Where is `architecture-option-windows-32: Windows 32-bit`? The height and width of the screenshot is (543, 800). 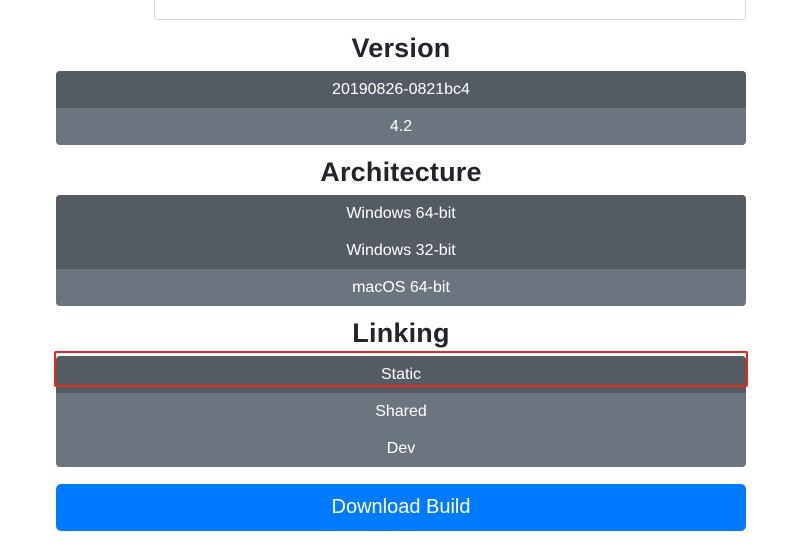
architecture-option-windows-32: Windows 32-bit is located at coordinates (401, 250).